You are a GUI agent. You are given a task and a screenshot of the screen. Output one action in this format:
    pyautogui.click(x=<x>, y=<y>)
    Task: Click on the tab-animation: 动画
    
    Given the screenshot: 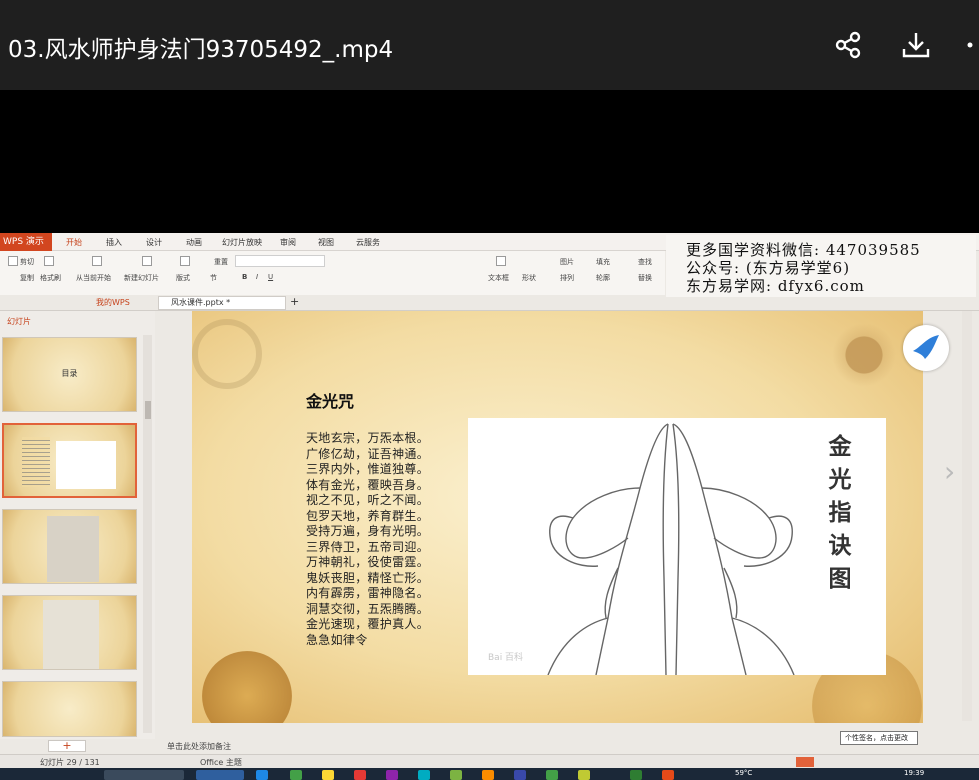 What is the action you would take?
    pyautogui.click(x=194, y=242)
    